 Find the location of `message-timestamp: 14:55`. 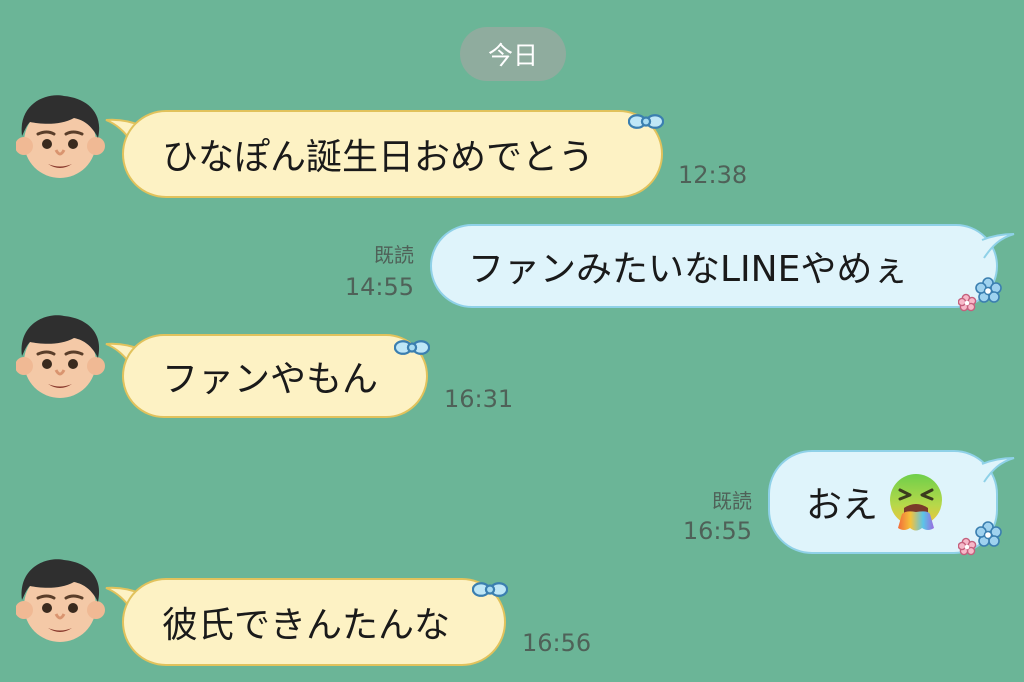

message-timestamp: 14:55 is located at coordinates (379, 287).